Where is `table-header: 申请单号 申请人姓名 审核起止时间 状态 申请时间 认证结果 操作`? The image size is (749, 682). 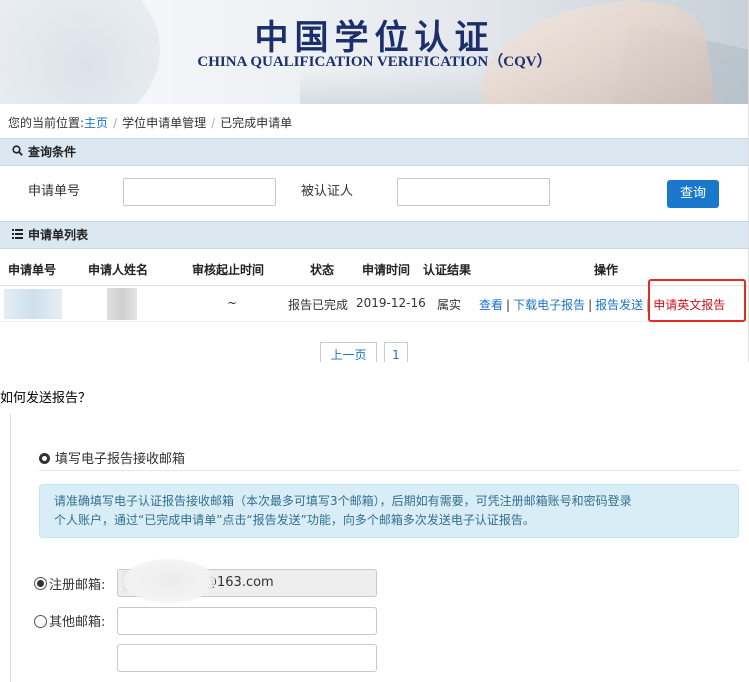 table-header: 申请单号 申请人姓名 审核起止时间 状态 申请时间 认证结果 操作 is located at coordinates (374, 268).